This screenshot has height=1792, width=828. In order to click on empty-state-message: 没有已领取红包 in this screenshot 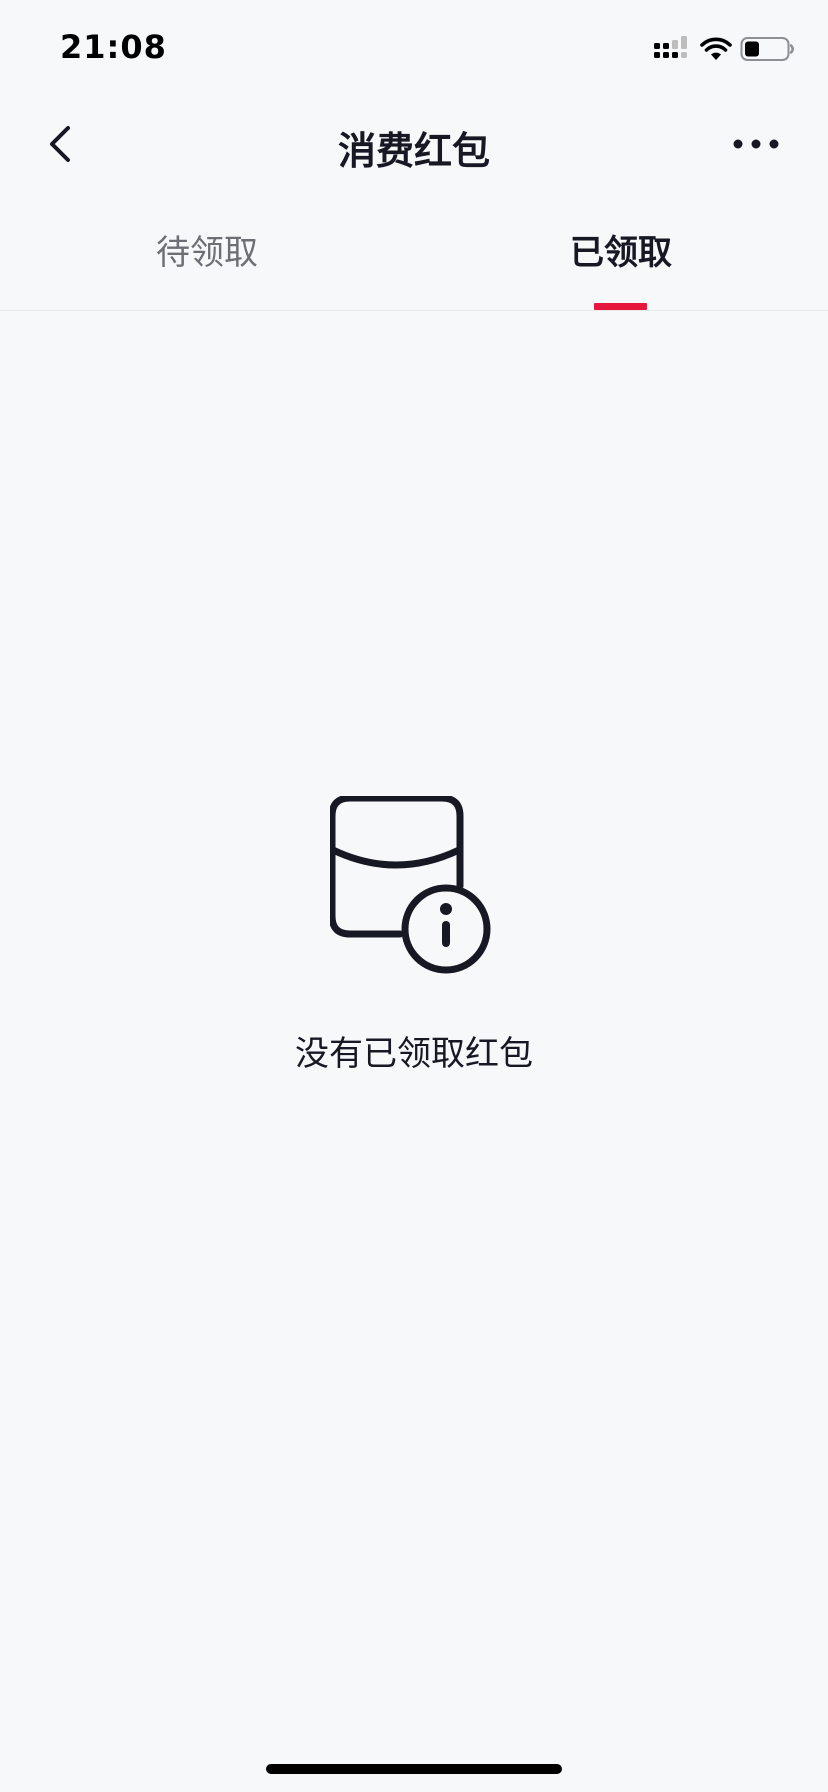, I will do `click(414, 1054)`.